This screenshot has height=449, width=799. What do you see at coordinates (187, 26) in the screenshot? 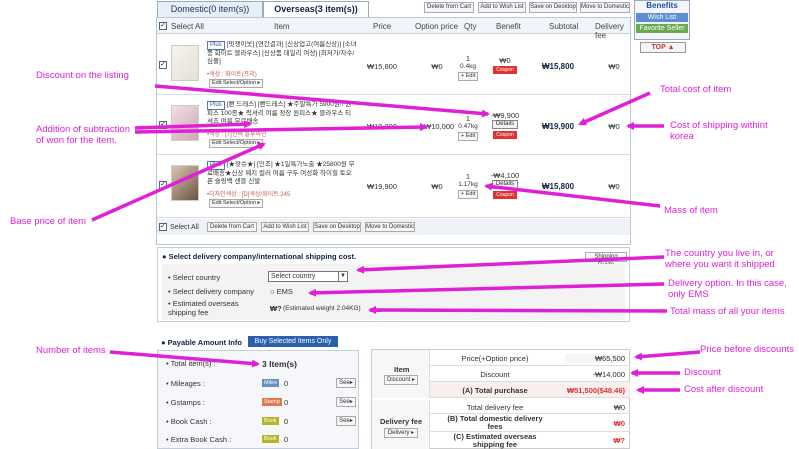
I see `select-all-label: Select All` at bounding box center [187, 26].